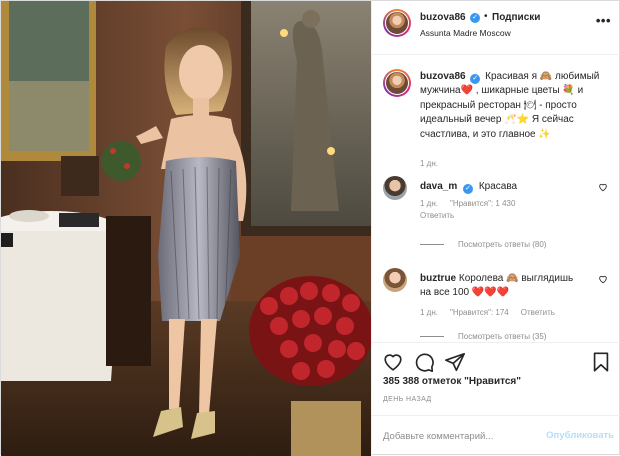  What do you see at coordinates (429, 163) in the screenshot?
I see `caption-time: 1 дн.` at bounding box center [429, 163].